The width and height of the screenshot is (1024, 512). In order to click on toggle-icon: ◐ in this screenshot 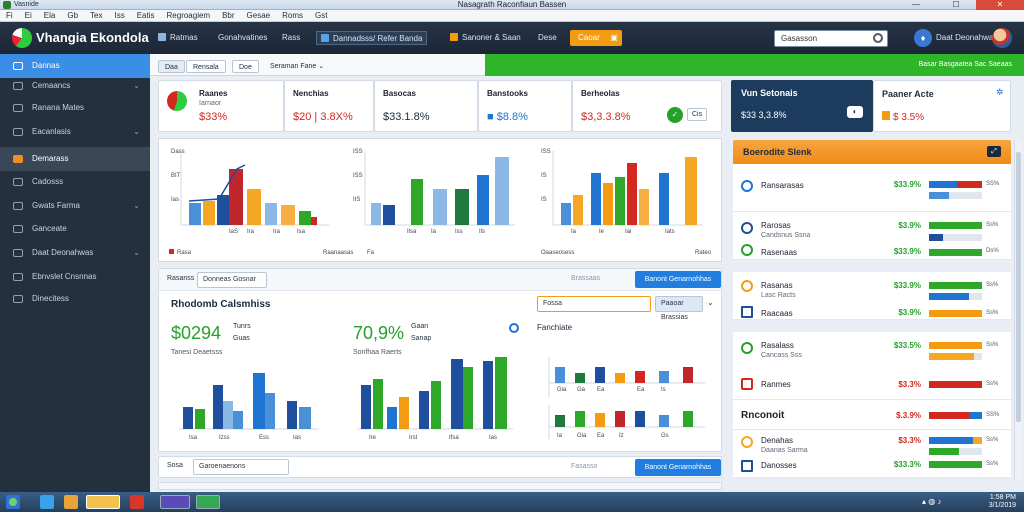, I will do `click(855, 112)`.